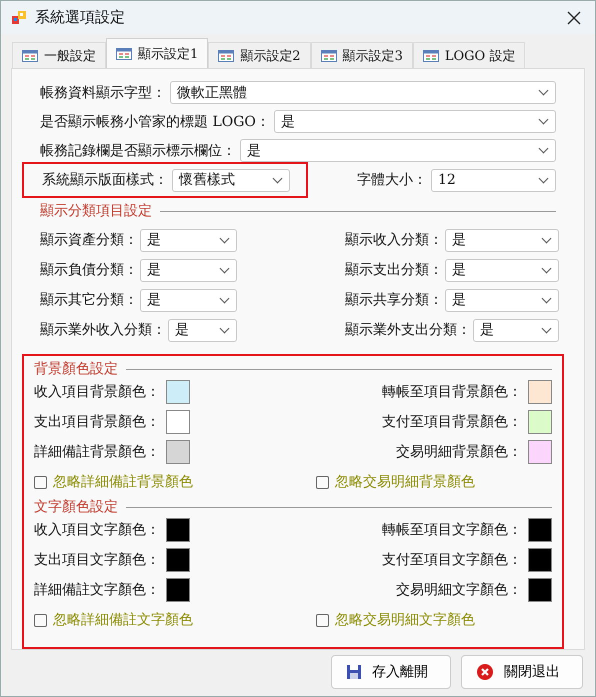 The width and height of the screenshot is (596, 697). Describe the element at coordinates (394, 300) in the screenshot. I see `field-label: 顯示共享分類：` at that location.